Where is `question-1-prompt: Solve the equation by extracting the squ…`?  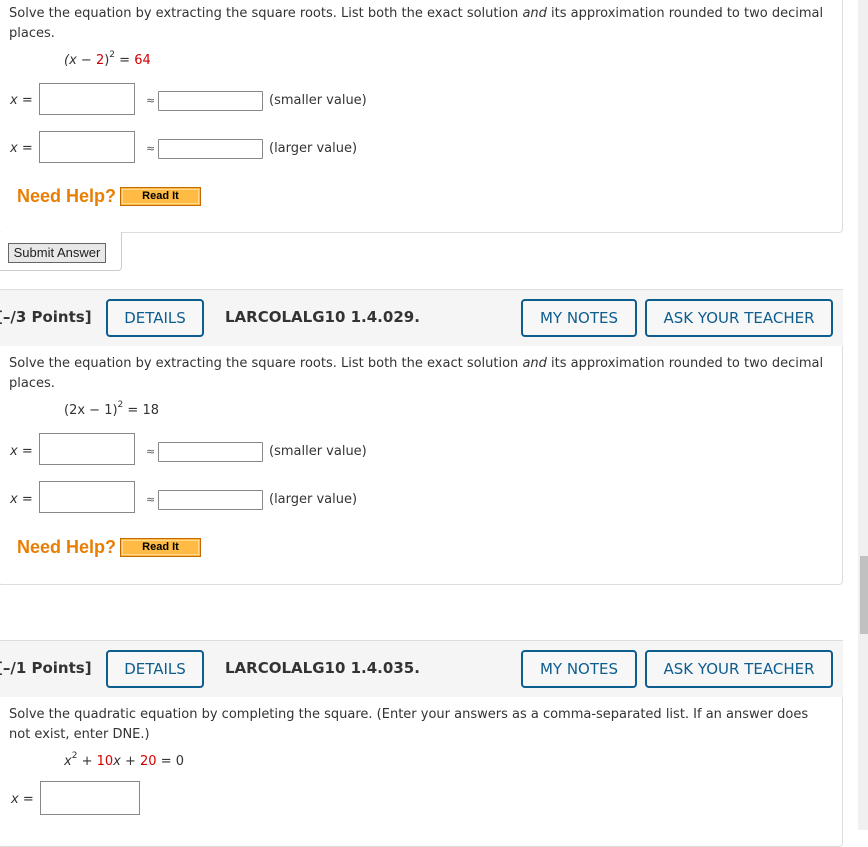 question-1-prompt: Solve the equation by extracting the squ… is located at coordinates (416, 23).